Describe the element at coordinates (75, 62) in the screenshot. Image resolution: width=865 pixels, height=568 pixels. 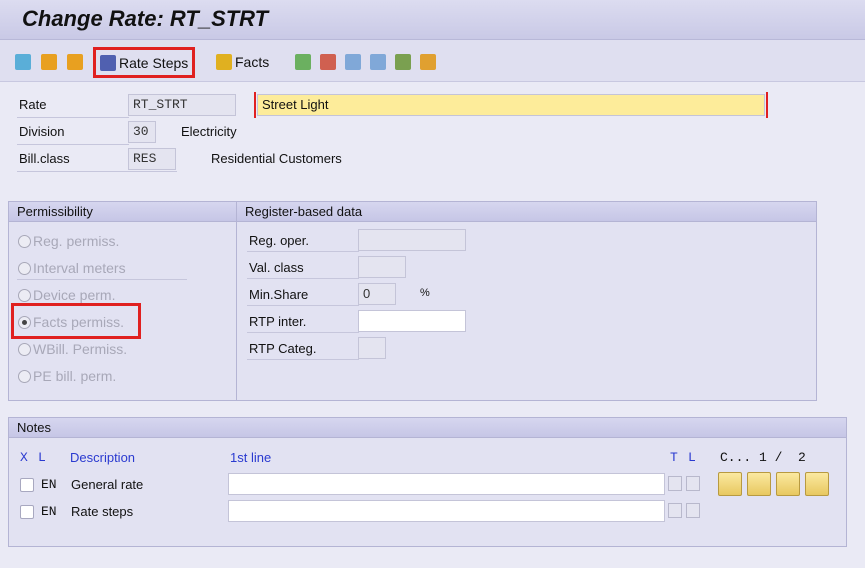
I see `other-object-icon` at that location.